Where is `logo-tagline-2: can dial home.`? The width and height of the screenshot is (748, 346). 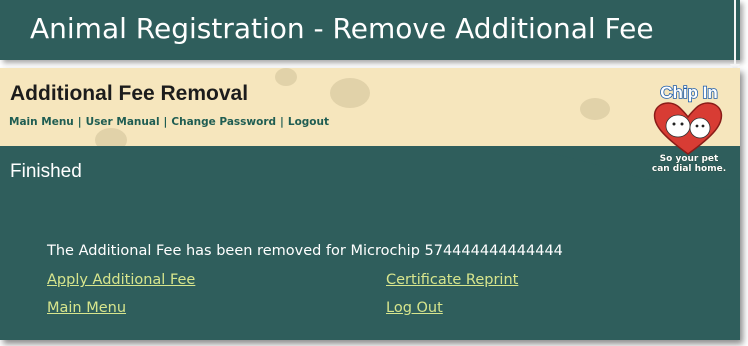
logo-tagline-2: can dial home. is located at coordinates (689, 168).